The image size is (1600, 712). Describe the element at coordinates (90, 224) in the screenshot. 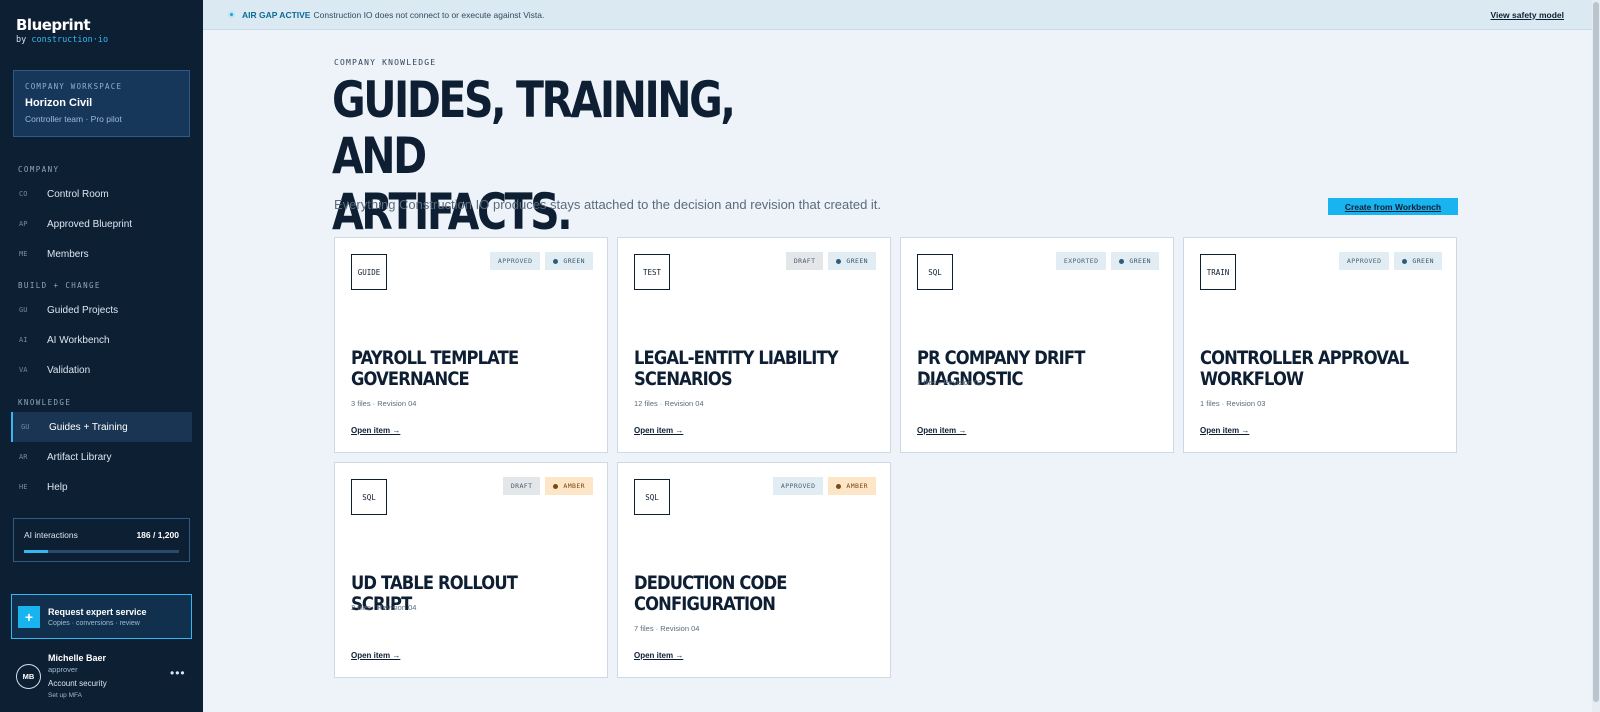

I see `sidebar-item-label: Approved Blueprint` at that location.